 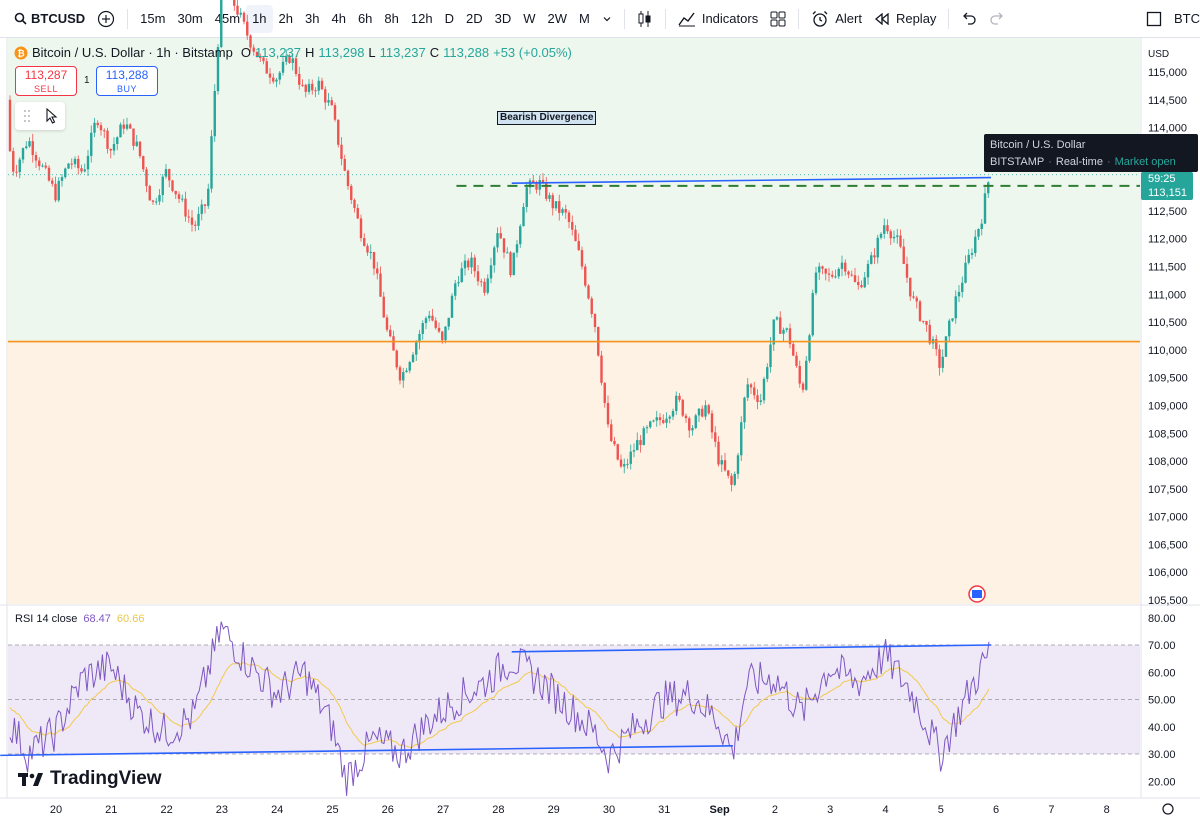 I want to click on time-tick-label: 26, so click(x=388, y=810).